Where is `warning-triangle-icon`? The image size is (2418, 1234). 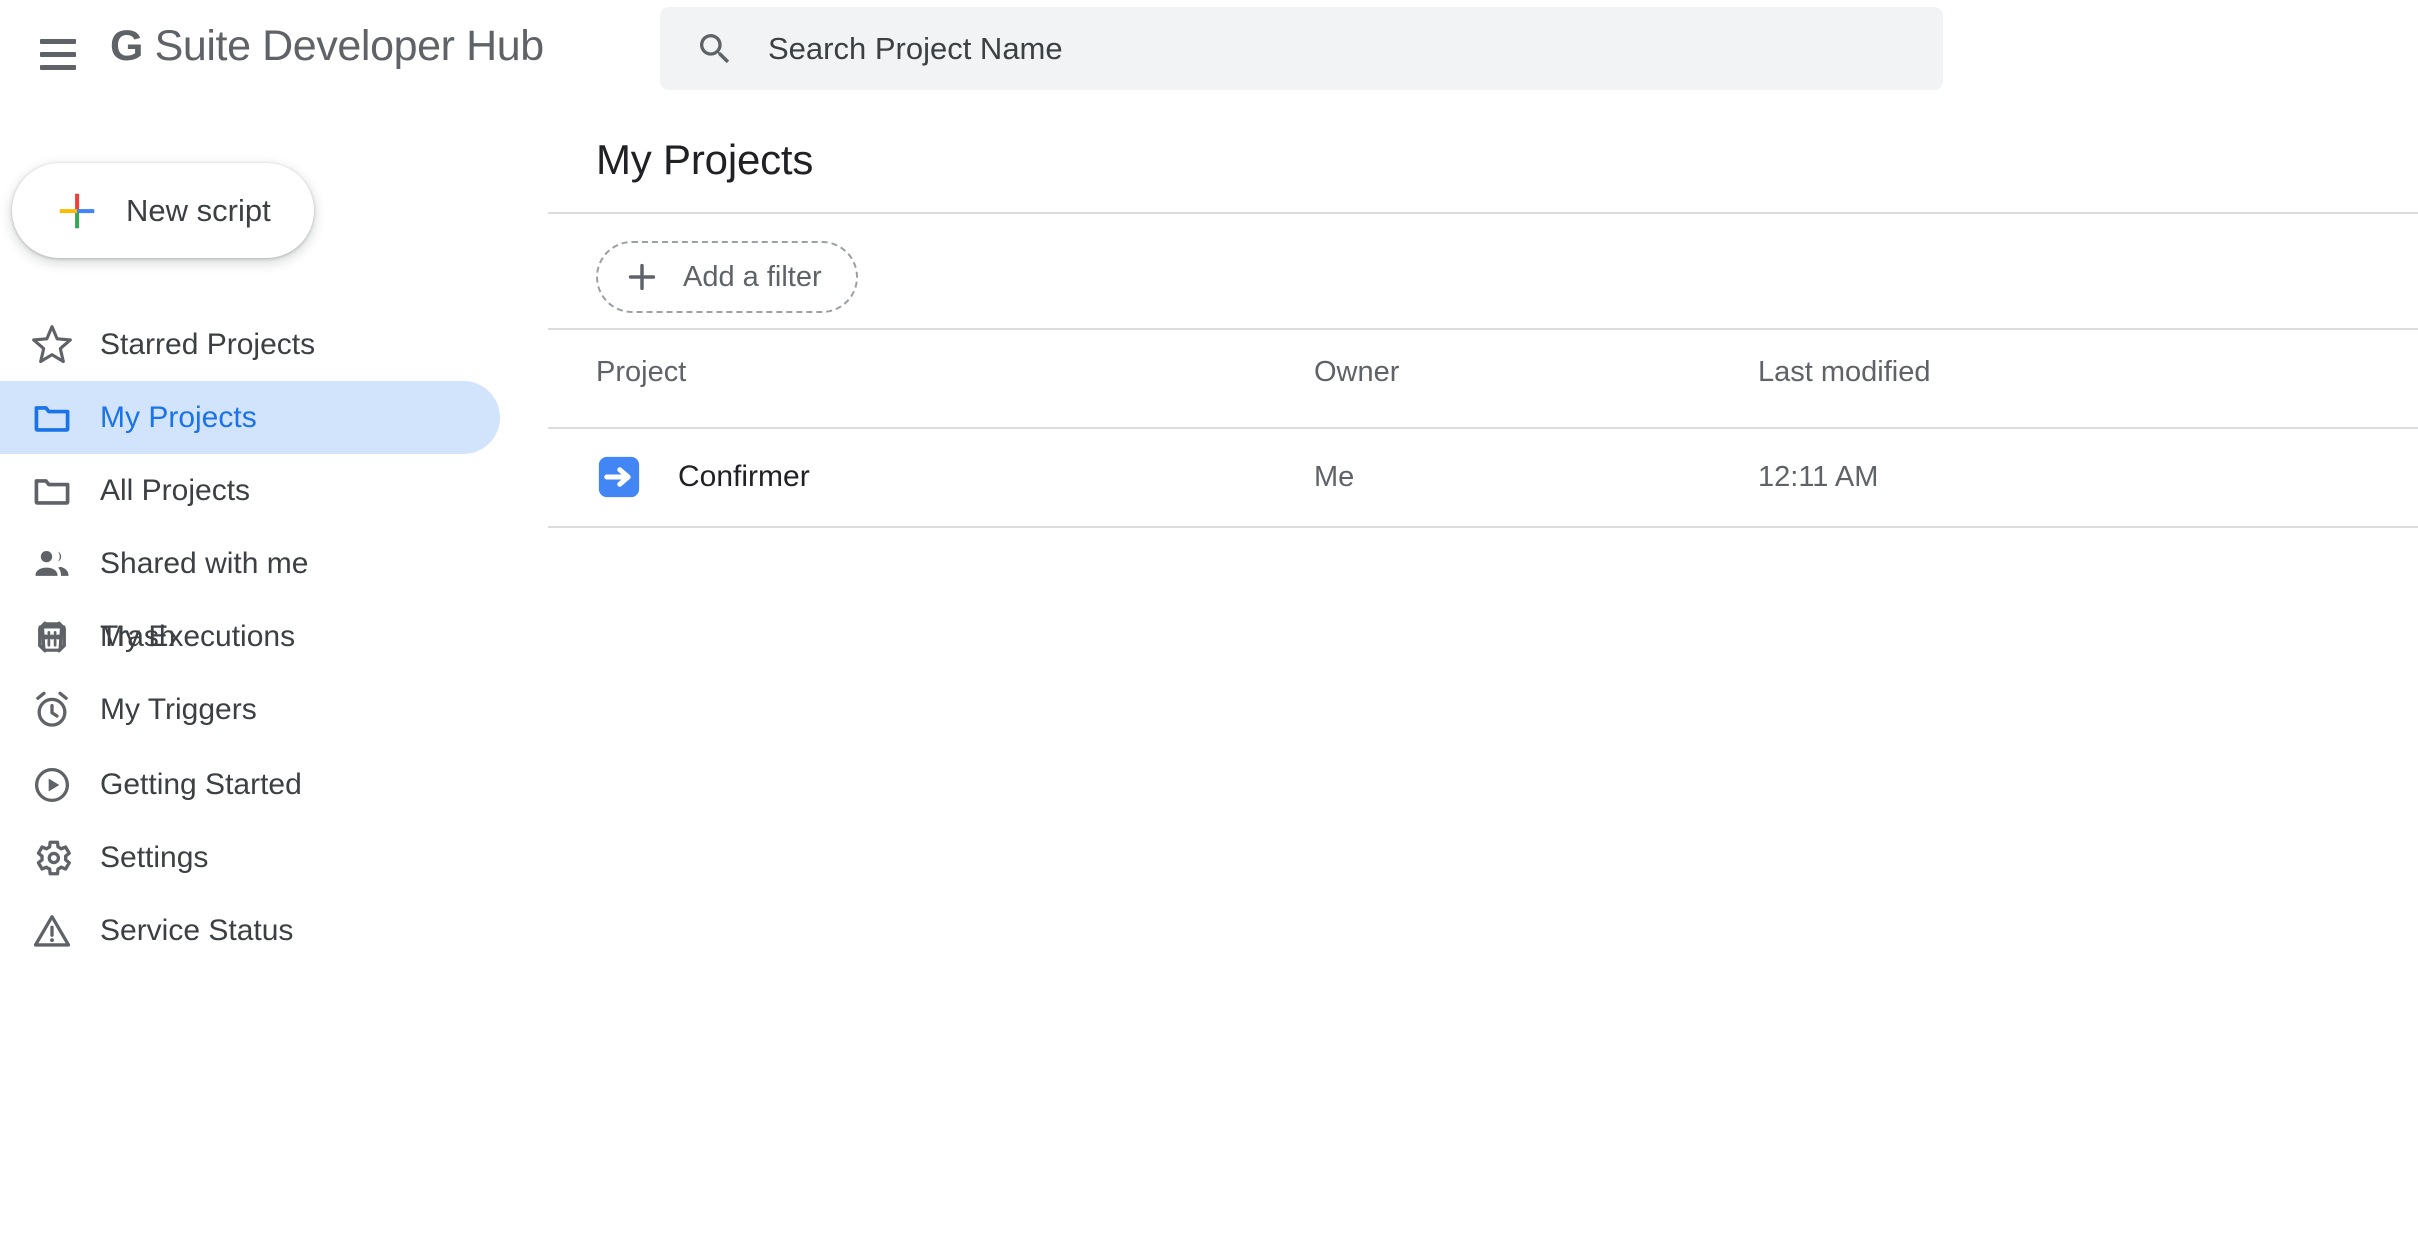
warning-triangle-icon is located at coordinates (52, 930).